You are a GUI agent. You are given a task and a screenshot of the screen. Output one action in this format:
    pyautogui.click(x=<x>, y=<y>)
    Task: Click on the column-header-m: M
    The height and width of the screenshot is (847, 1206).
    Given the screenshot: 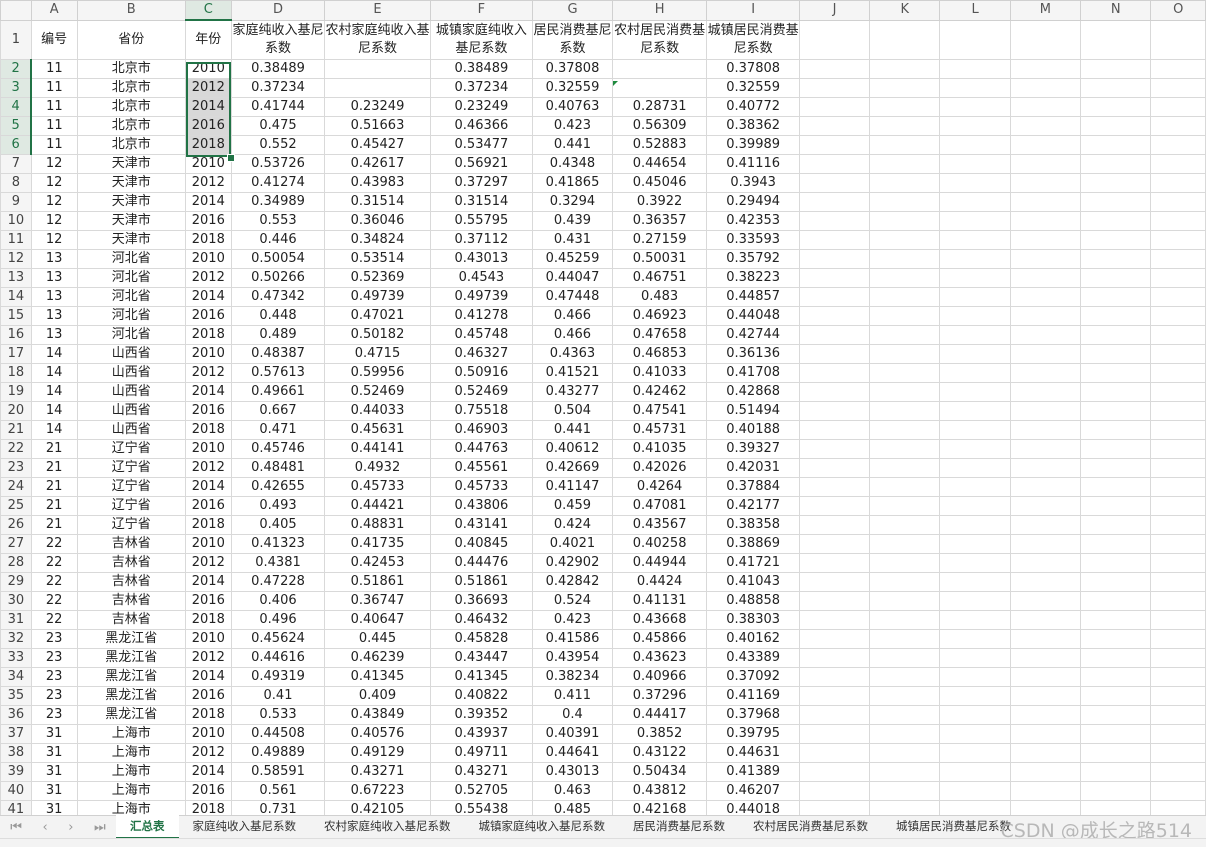 What is the action you would take?
    pyautogui.click(x=1045, y=10)
    